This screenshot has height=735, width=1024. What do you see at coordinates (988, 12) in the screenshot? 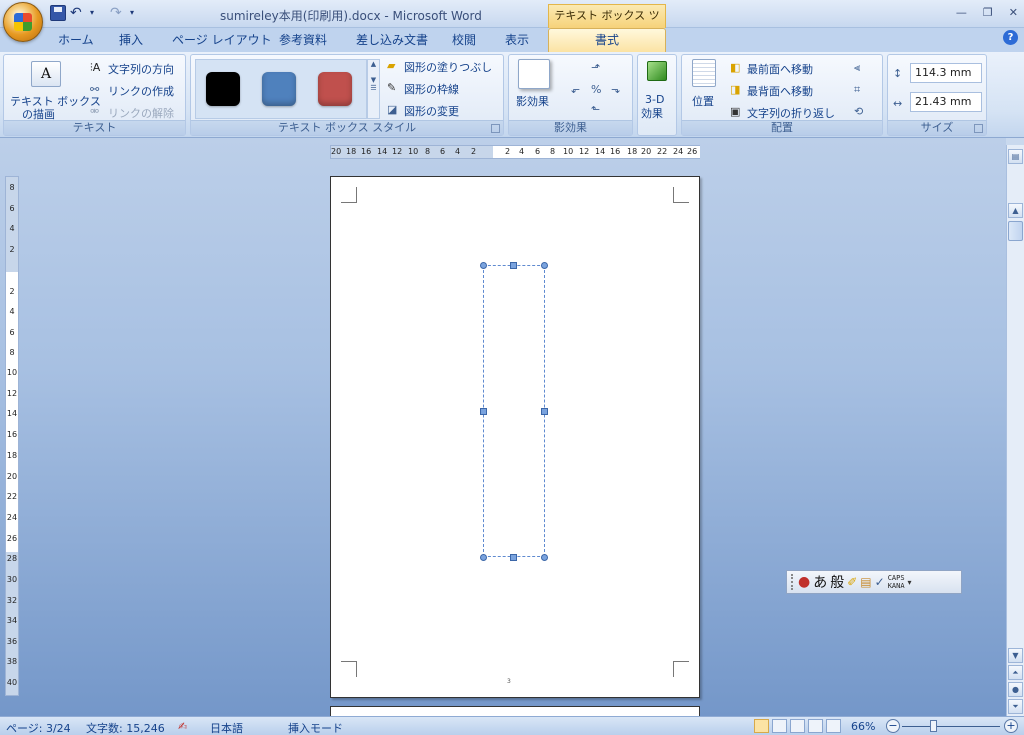
I see `restore-icon: ❐` at bounding box center [988, 12].